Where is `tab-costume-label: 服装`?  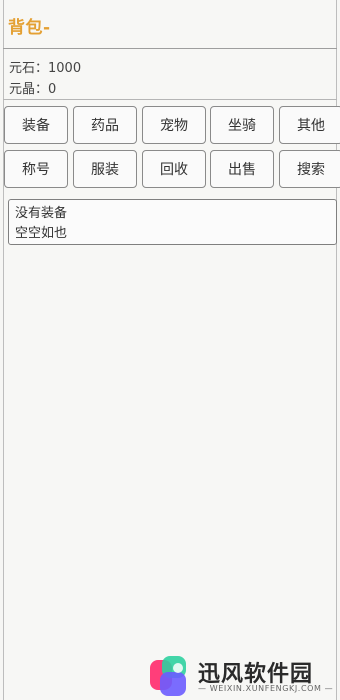
tab-costume-label: 服装 is located at coordinates (105, 170).